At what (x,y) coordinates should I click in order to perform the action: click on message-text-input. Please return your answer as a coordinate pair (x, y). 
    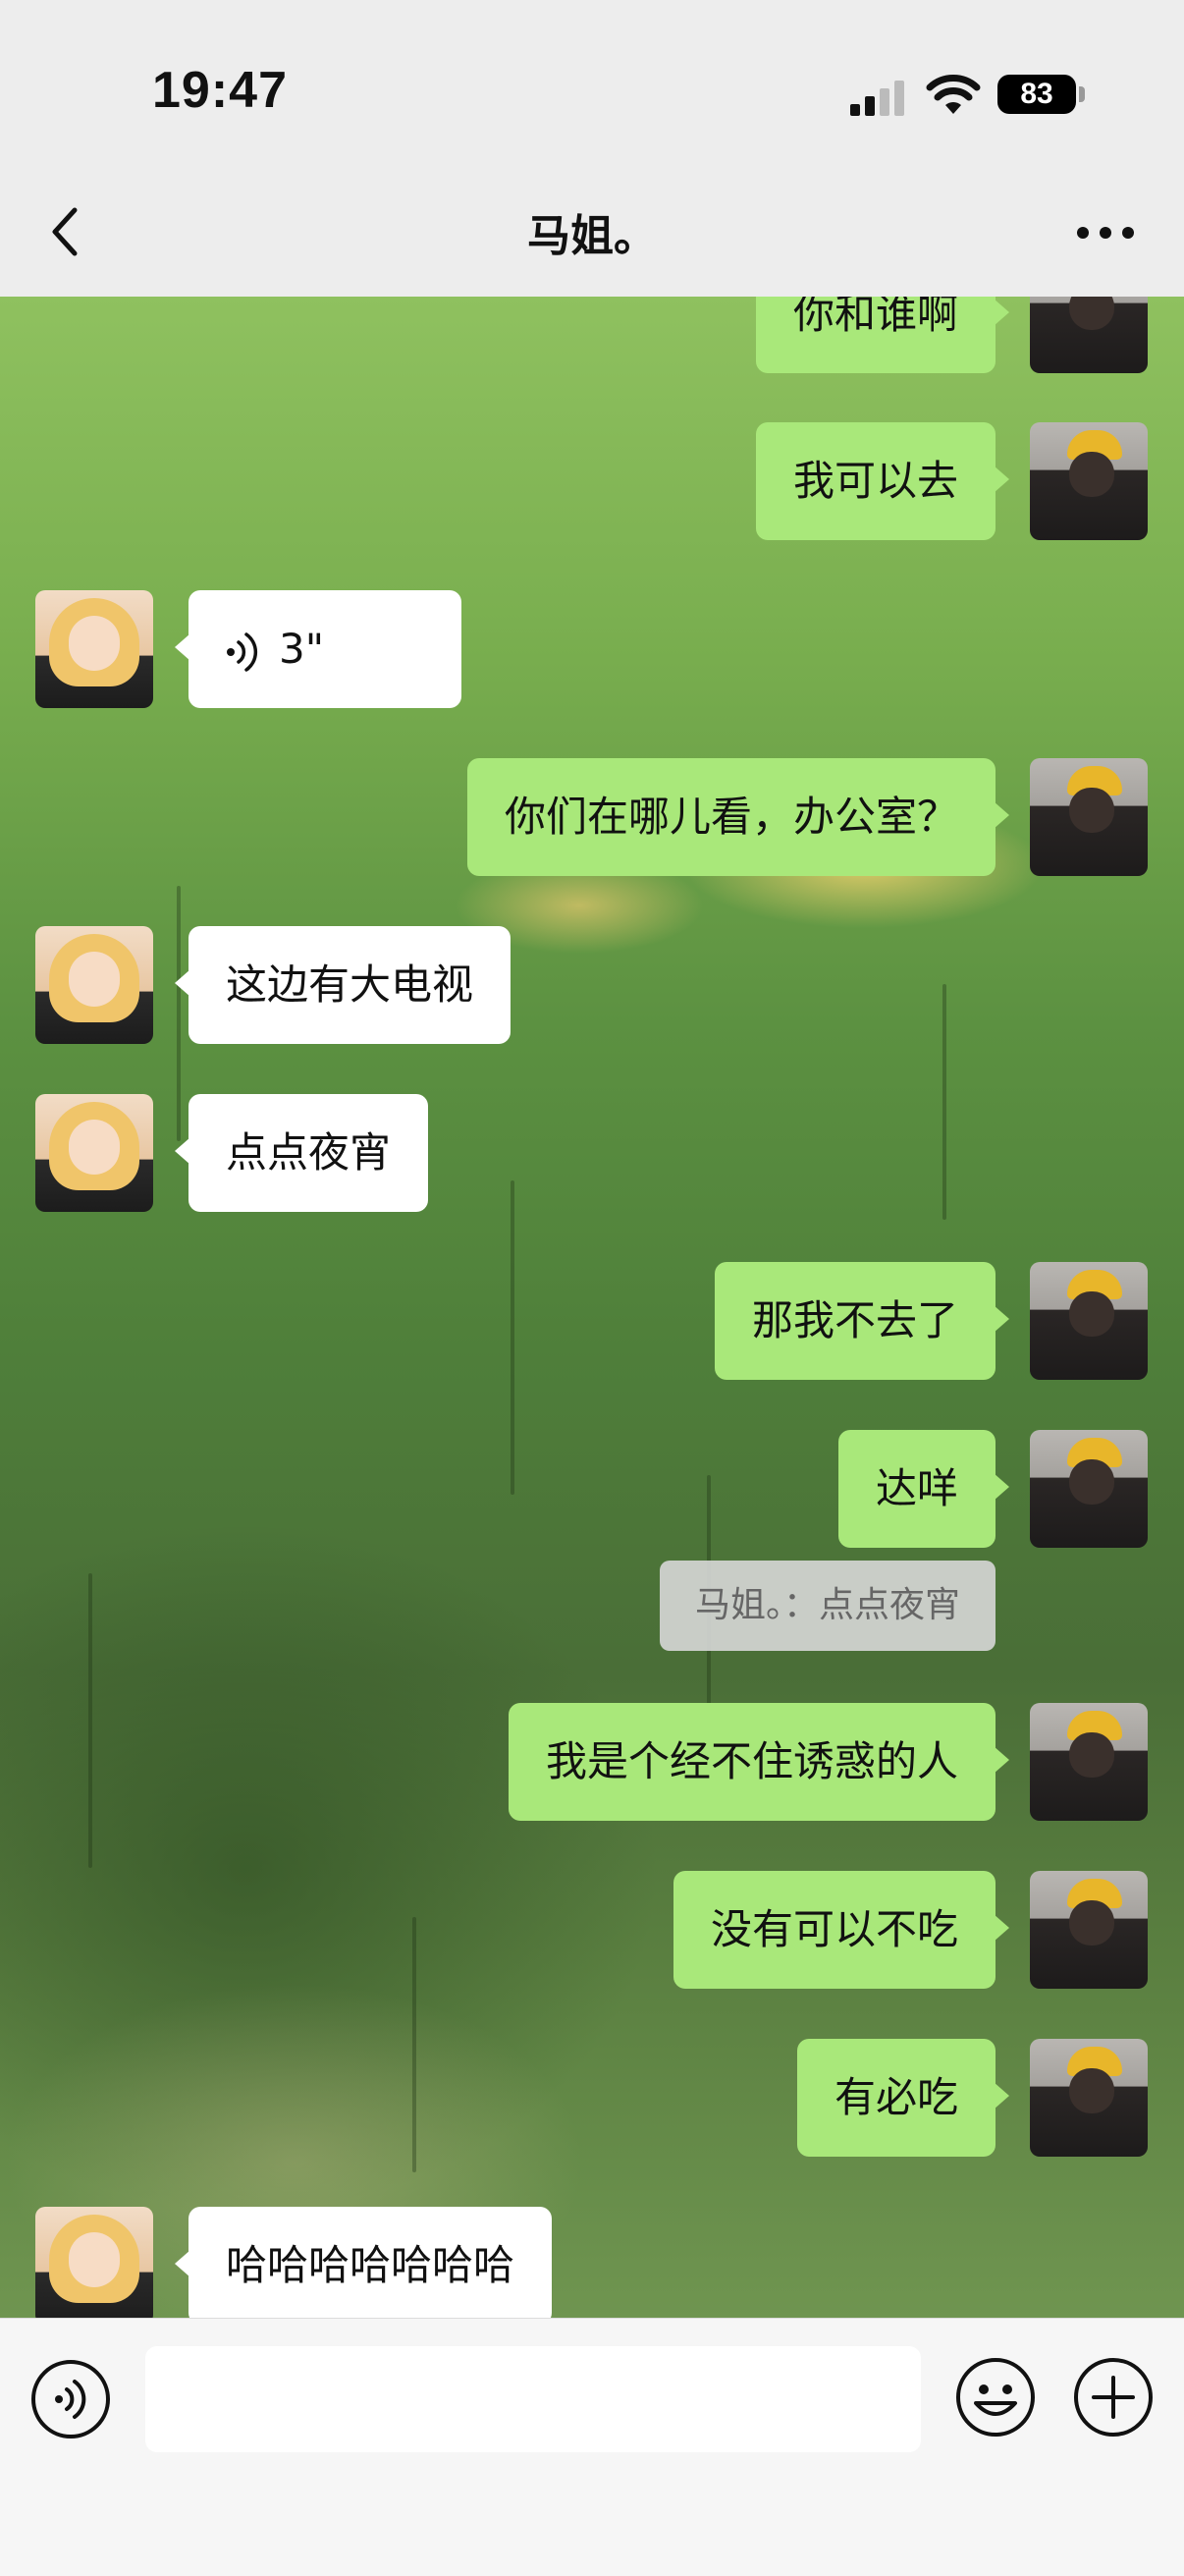
    Looking at the image, I should click on (533, 2399).